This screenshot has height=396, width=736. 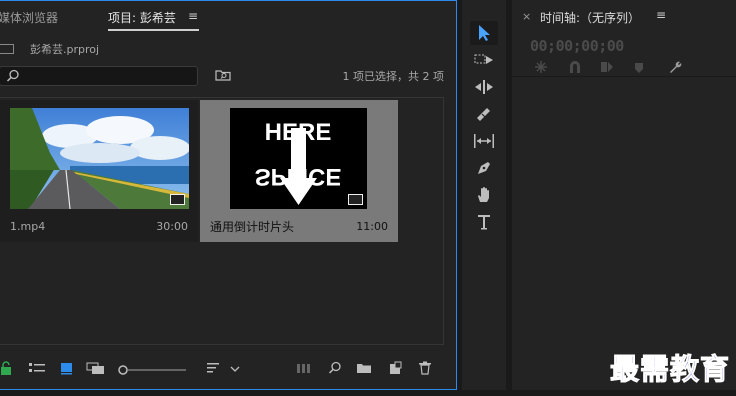 I want to click on tab-media-browser: 媒体浏览器, so click(x=29, y=17).